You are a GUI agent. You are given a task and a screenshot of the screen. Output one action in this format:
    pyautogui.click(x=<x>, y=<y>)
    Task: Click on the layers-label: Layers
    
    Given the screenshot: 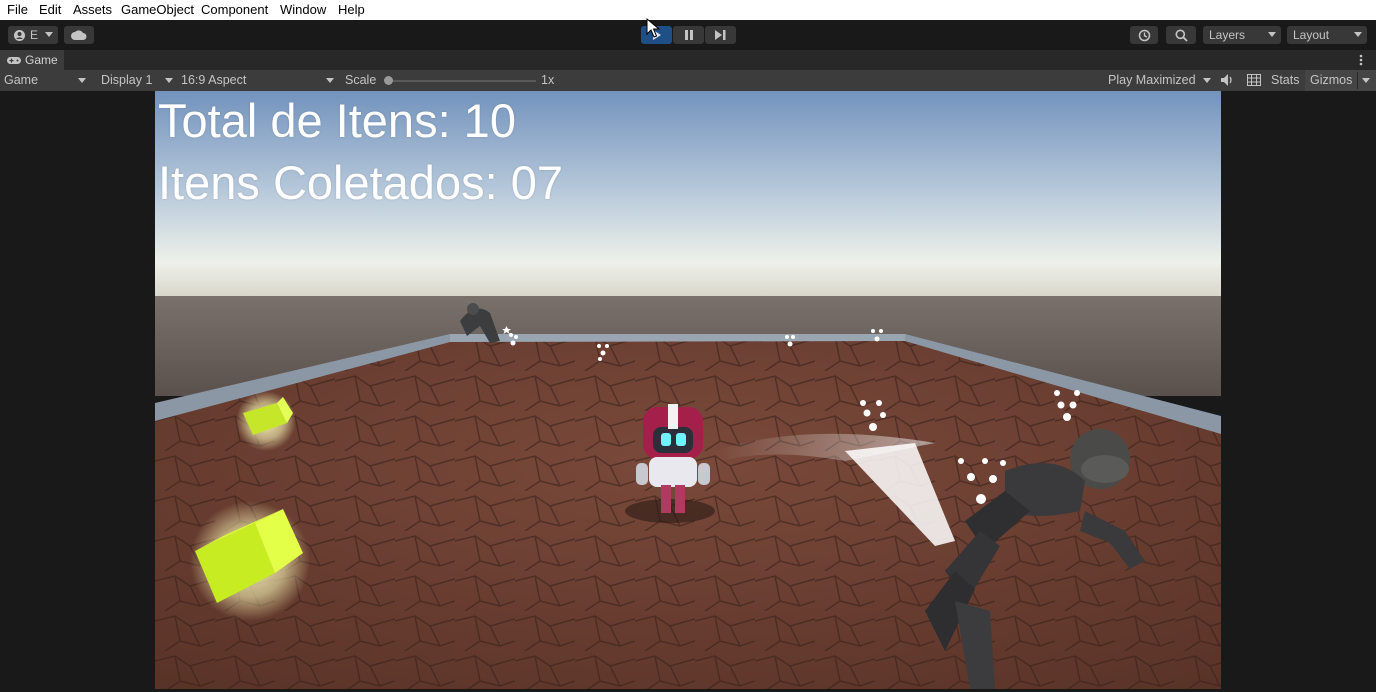 What is the action you would take?
    pyautogui.click(x=1227, y=35)
    